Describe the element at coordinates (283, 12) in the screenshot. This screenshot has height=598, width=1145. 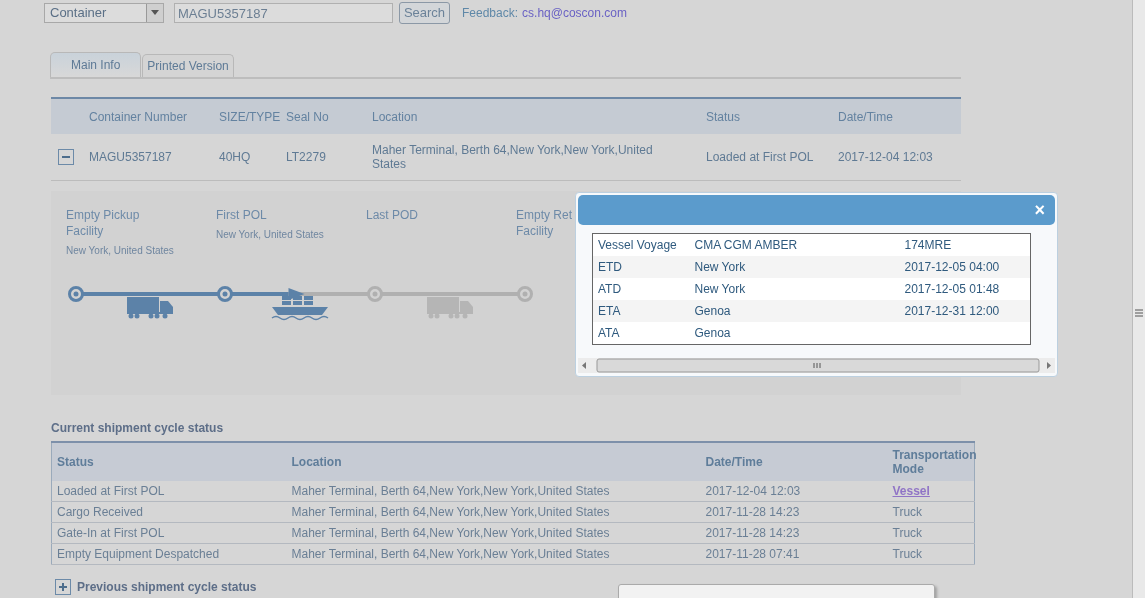
I see `search-field: MAGU5357187` at that location.